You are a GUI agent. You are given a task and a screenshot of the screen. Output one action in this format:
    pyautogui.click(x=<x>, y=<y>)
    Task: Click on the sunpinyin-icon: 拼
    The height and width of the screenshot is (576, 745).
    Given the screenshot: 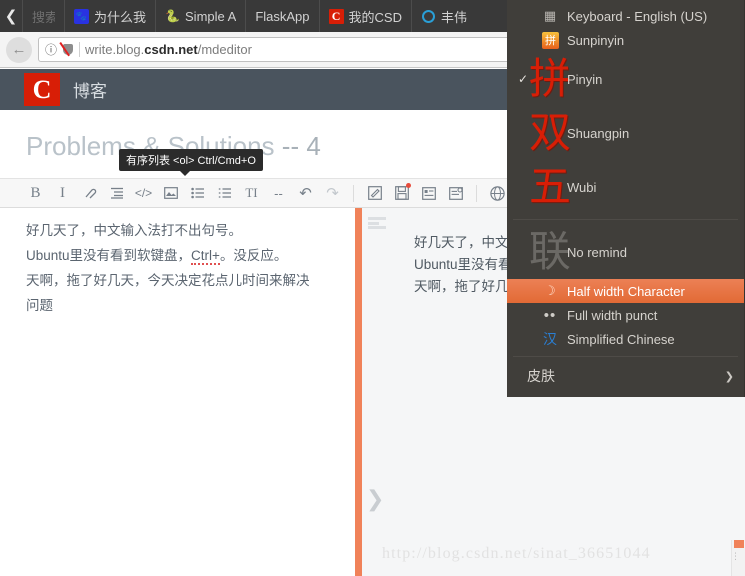 What is the action you would take?
    pyautogui.click(x=550, y=40)
    